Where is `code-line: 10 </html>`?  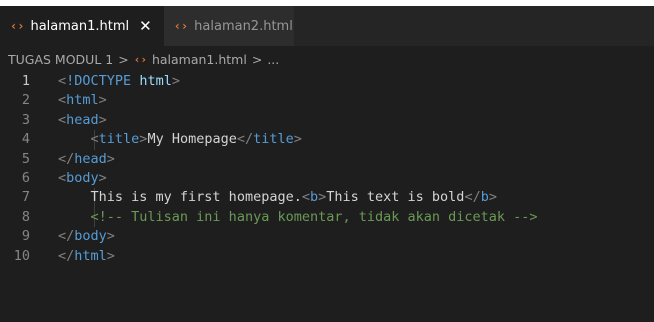
code-line: 10 </html> is located at coordinates (327, 256).